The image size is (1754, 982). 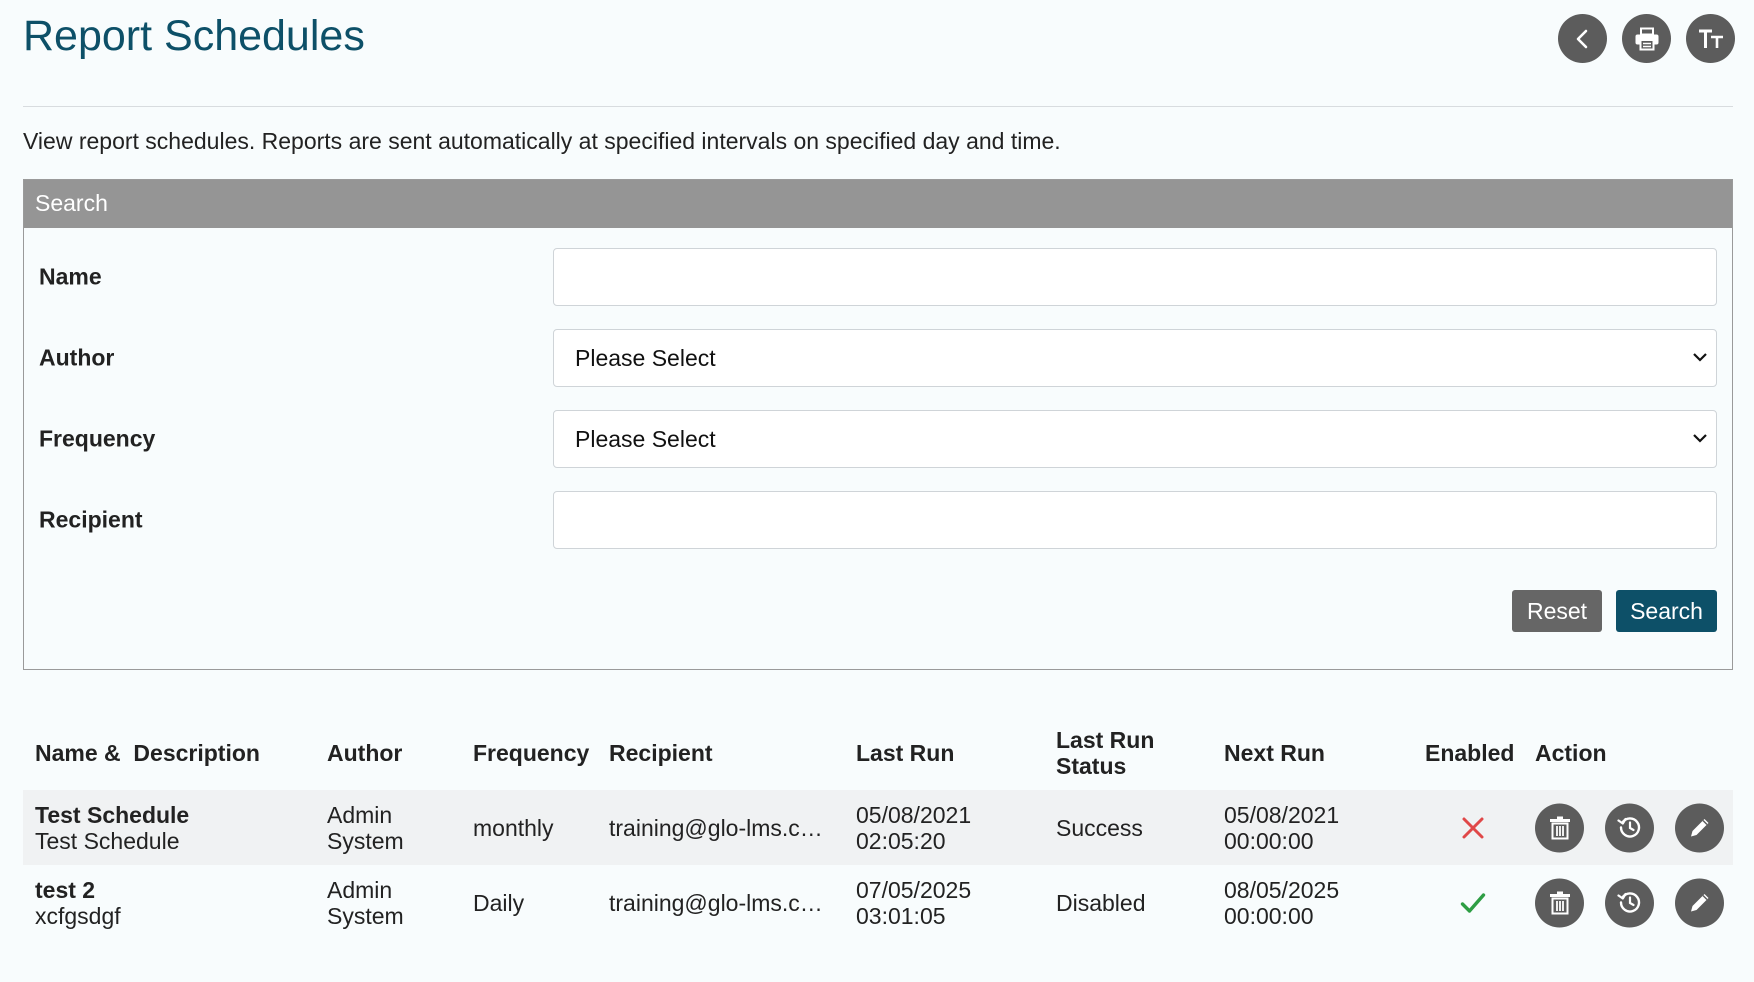 What do you see at coordinates (1282, 814) in the screenshot?
I see `row-next-run-date: 05/08/2021` at bounding box center [1282, 814].